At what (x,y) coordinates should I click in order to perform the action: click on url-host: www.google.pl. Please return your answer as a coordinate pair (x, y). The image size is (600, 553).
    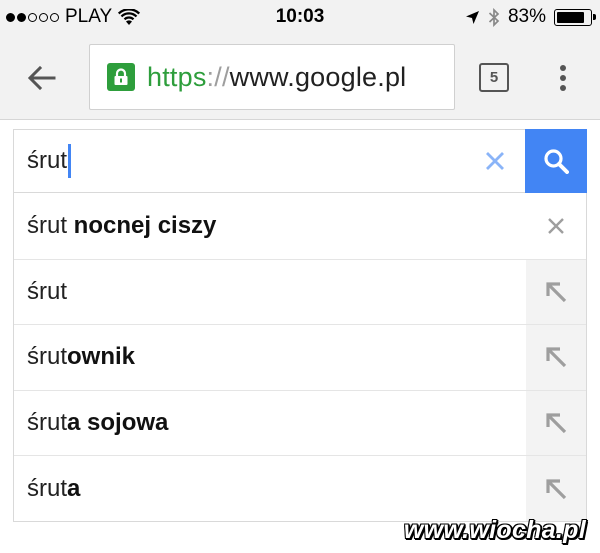
    Looking at the image, I should click on (318, 76).